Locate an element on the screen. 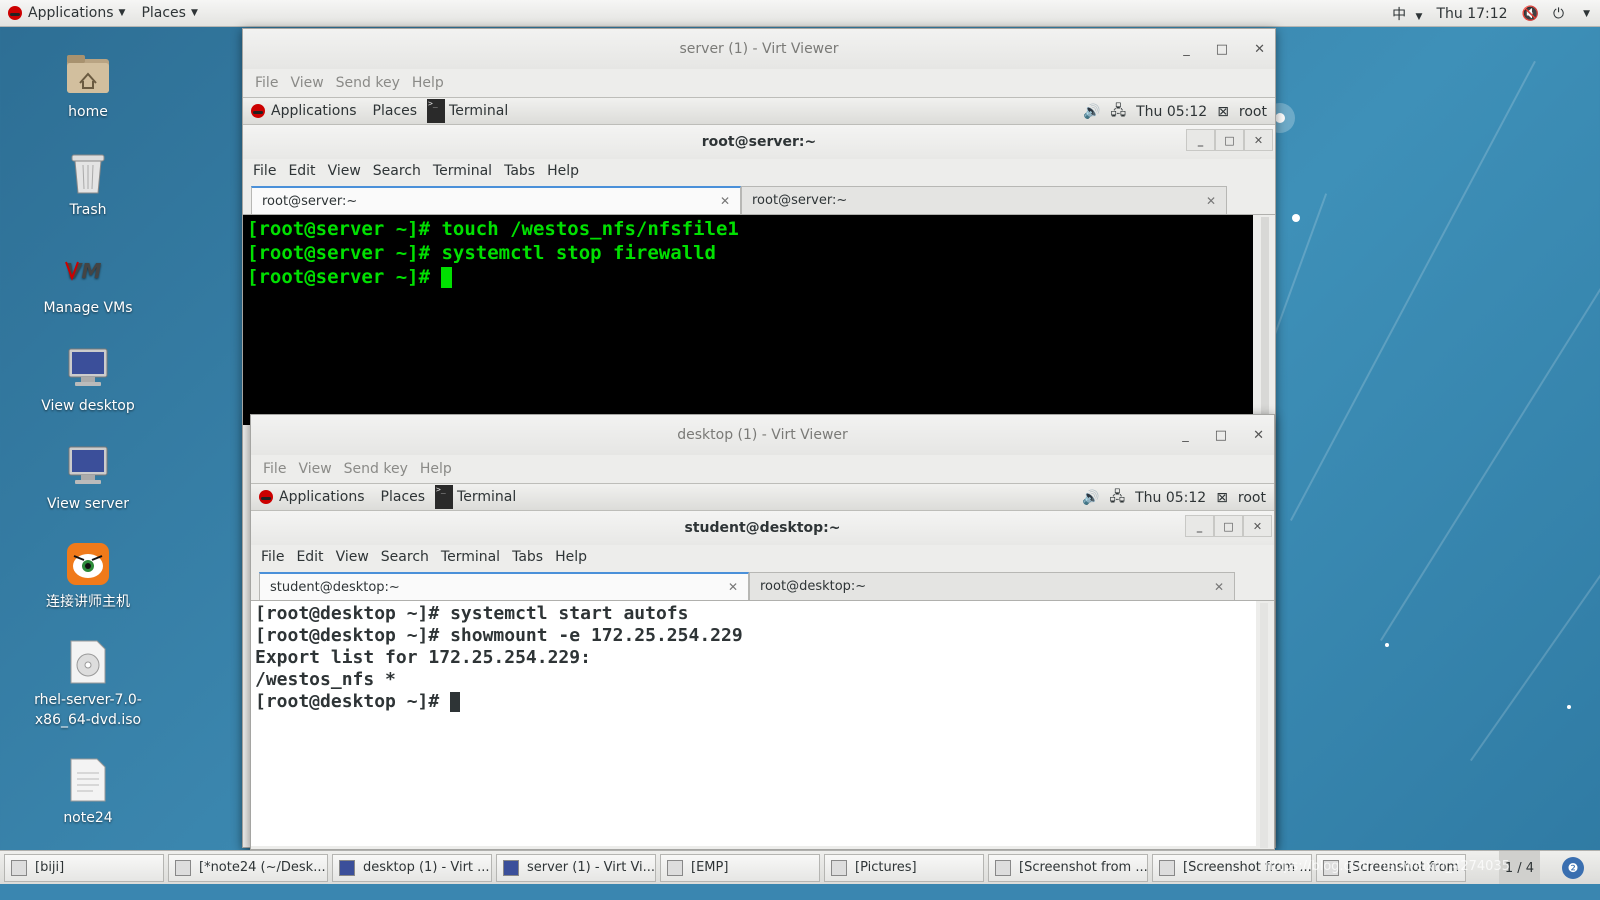 The height and width of the screenshot is (900, 1600). places-menu: Places ▼ is located at coordinates (169, 13).